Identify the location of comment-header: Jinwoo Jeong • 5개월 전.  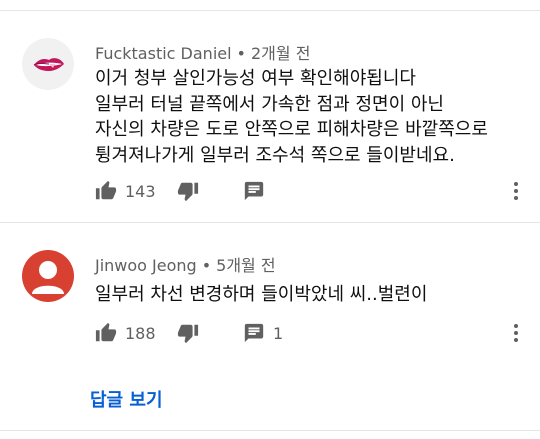
(185, 264).